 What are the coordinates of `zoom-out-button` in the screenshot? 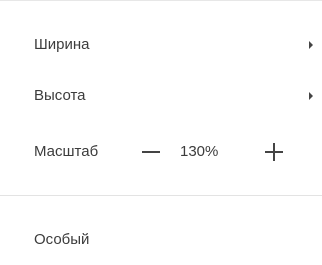 It's located at (152, 152).